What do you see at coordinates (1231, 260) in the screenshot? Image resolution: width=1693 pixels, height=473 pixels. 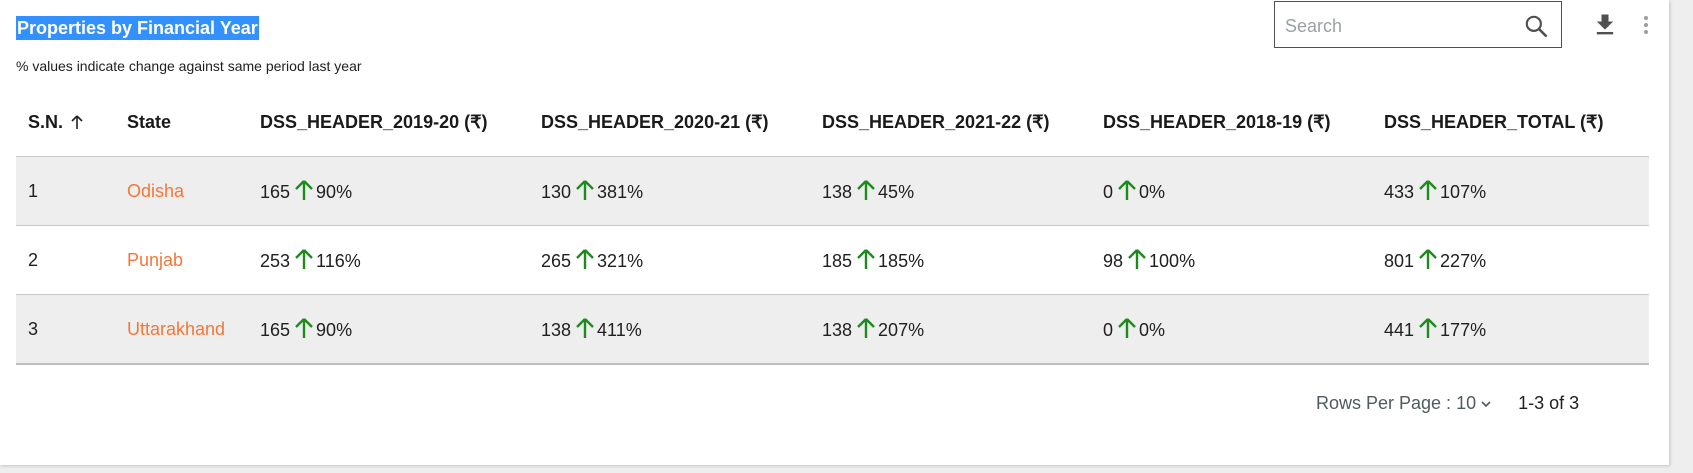 I see `cell-value: 98 100%` at bounding box center [1231, 260].